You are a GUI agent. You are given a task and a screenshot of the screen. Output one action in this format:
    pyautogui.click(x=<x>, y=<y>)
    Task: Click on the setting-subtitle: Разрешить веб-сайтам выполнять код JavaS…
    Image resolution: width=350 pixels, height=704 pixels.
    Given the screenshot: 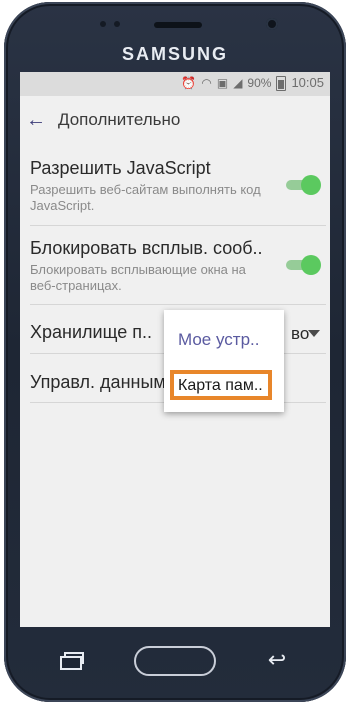 What is the action you would take?
    pyautogui.click(x=145, y=197)
    